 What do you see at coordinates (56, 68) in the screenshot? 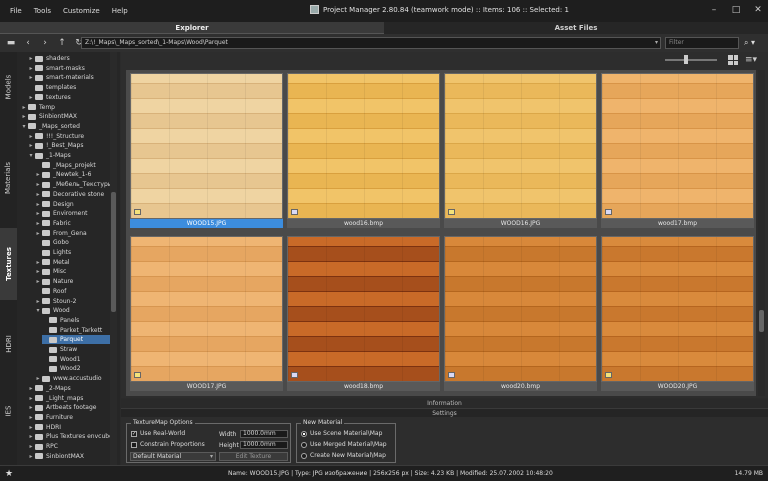
I see `tree-item: ▸ smart-masks` at bounding box center [56, 68].